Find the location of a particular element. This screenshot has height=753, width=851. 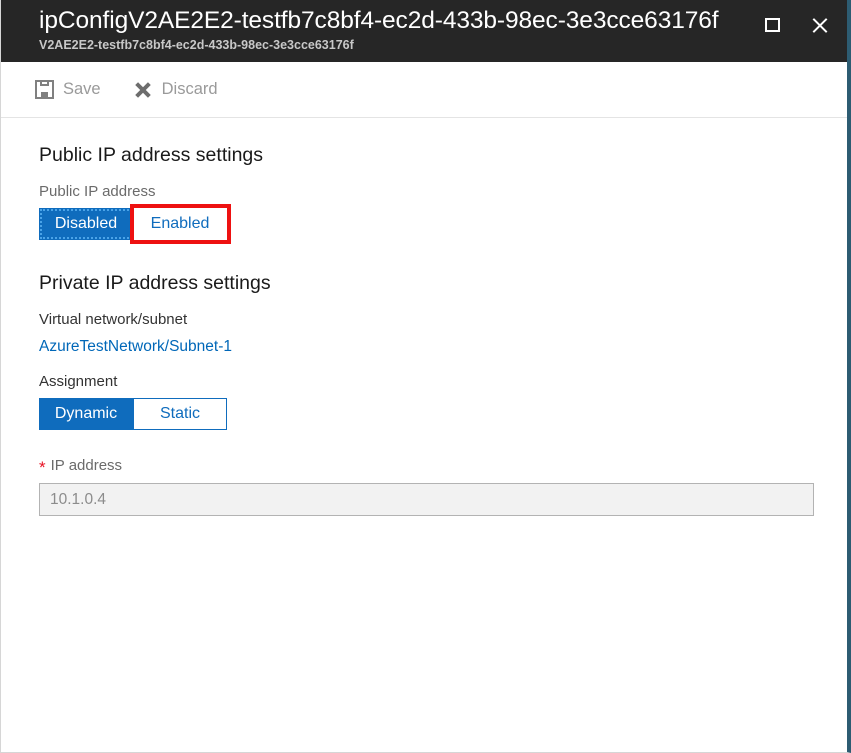

virtual-network-subnet-link: AzureTestNetwork/Subnet-1 is located at coordinates (135, 347).